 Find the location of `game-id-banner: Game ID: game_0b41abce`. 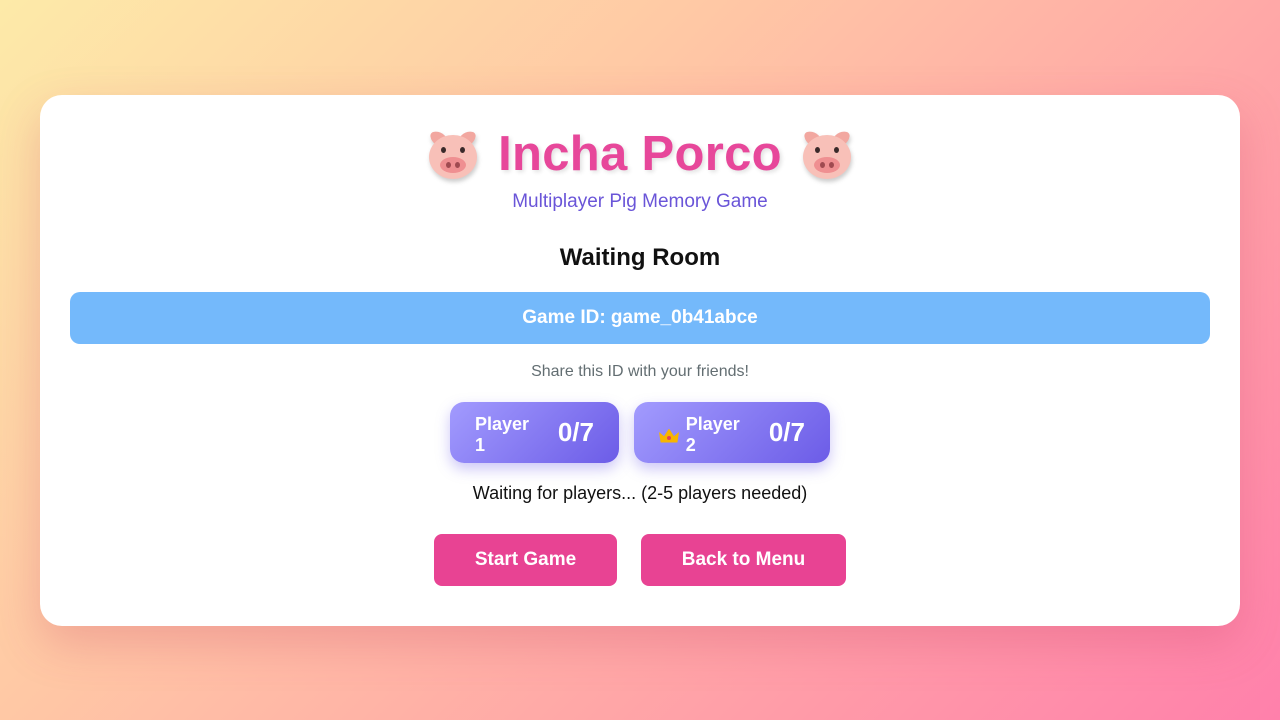

game-id-banner: Game ID: game_0b41abce is located at coordinates (640, 318).